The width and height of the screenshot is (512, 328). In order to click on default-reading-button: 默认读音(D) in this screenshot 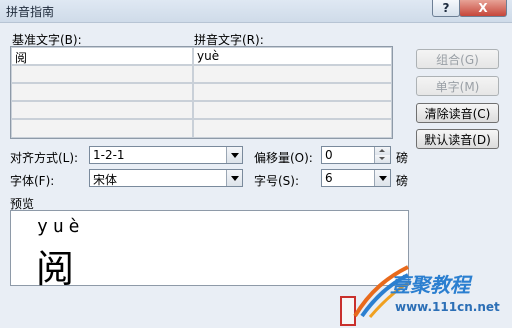, I will do `click(457, 139)`.